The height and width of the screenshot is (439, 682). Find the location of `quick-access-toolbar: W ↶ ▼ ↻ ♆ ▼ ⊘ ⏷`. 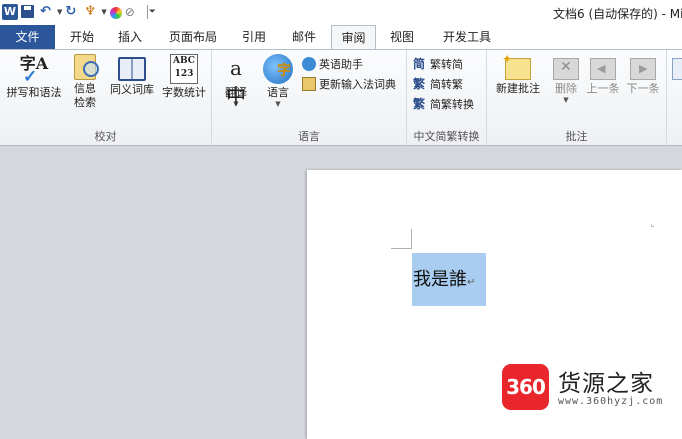

quick-access-toolbar: W ↶ ▼ ↻ ♆ ▼ ⊘ ⏷ is located at coordinates (79, 12).